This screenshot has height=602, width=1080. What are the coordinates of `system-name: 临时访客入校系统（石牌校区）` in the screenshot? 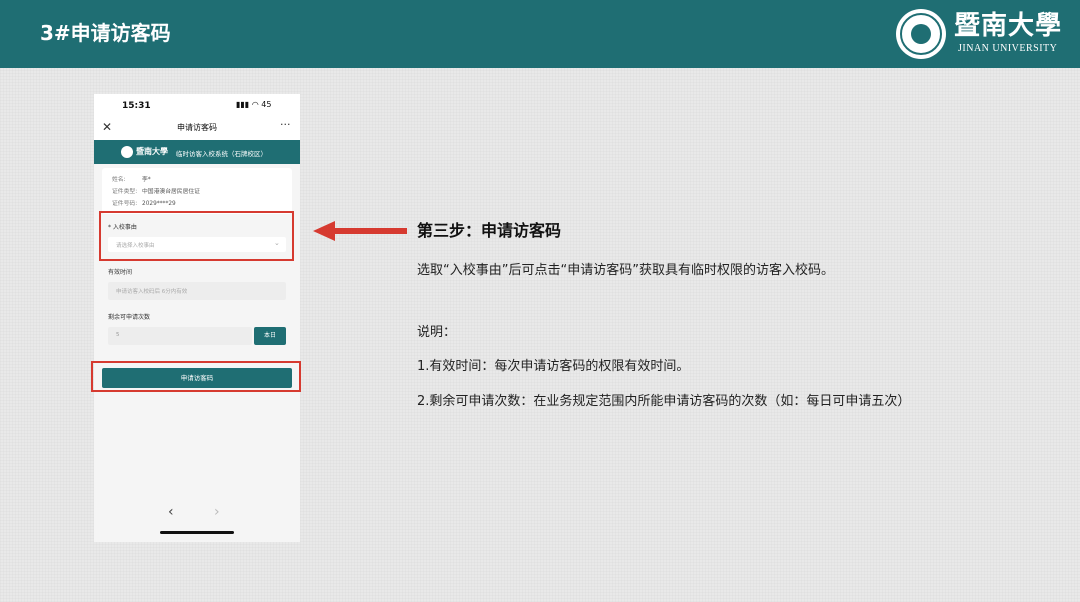 It's located at (221, 154).